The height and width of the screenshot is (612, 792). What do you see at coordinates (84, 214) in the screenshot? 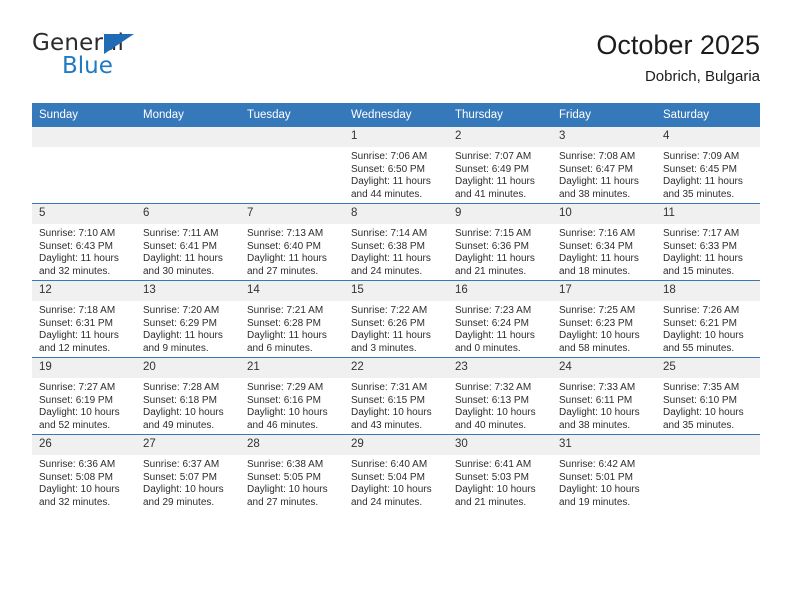
I see `day-number: 5` at bounding box center [84, 214].